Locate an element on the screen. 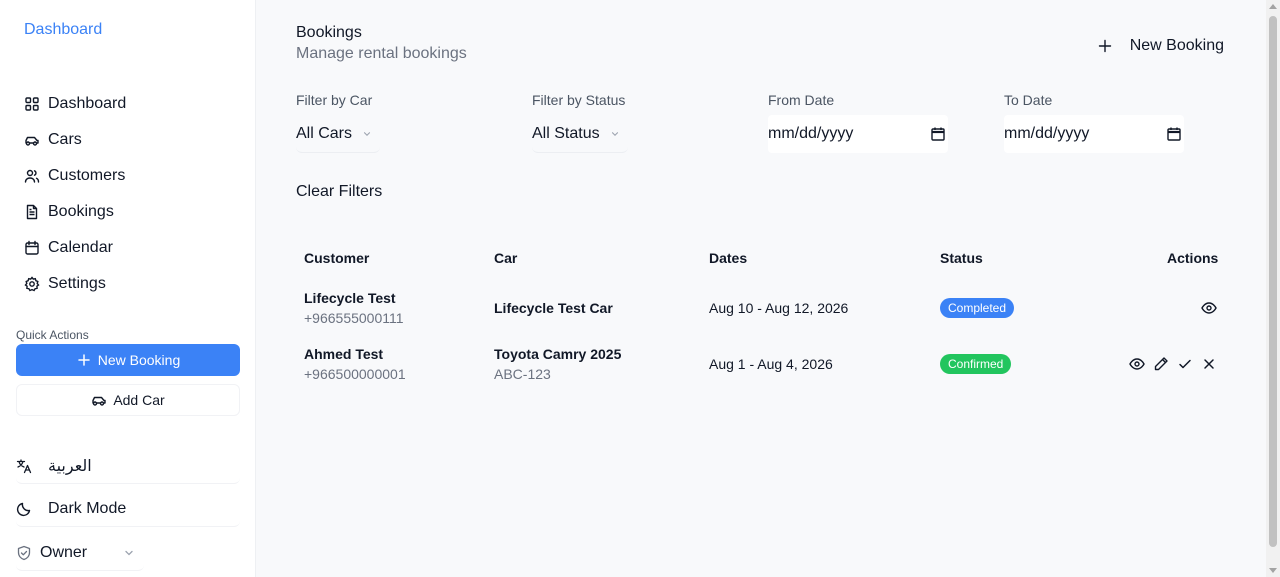 The width and height of the screenshot is (1280, 577). to-date-input: mm/dd/yyyy is located at coordinates (1094, 134).